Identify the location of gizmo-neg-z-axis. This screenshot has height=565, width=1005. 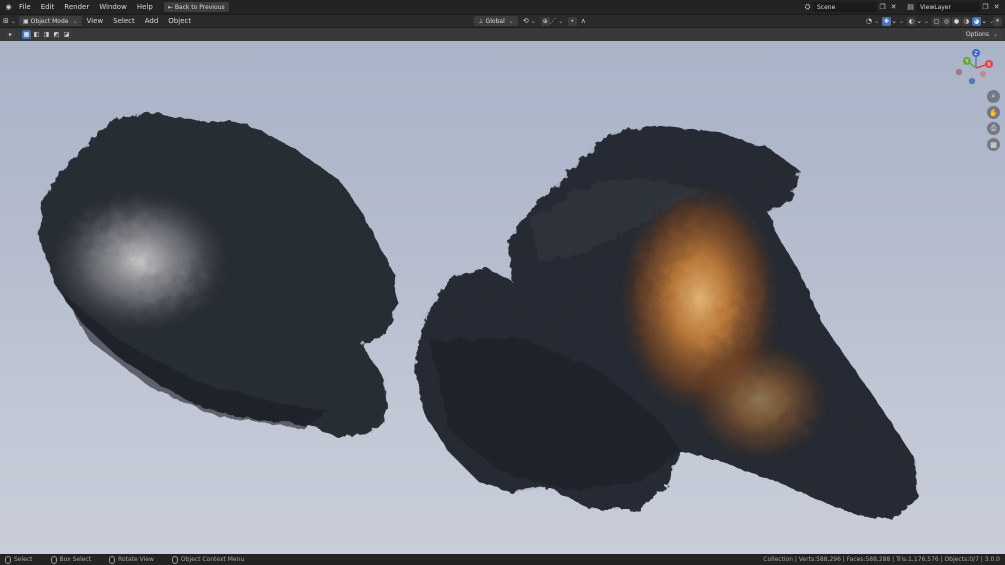
(972, 81).